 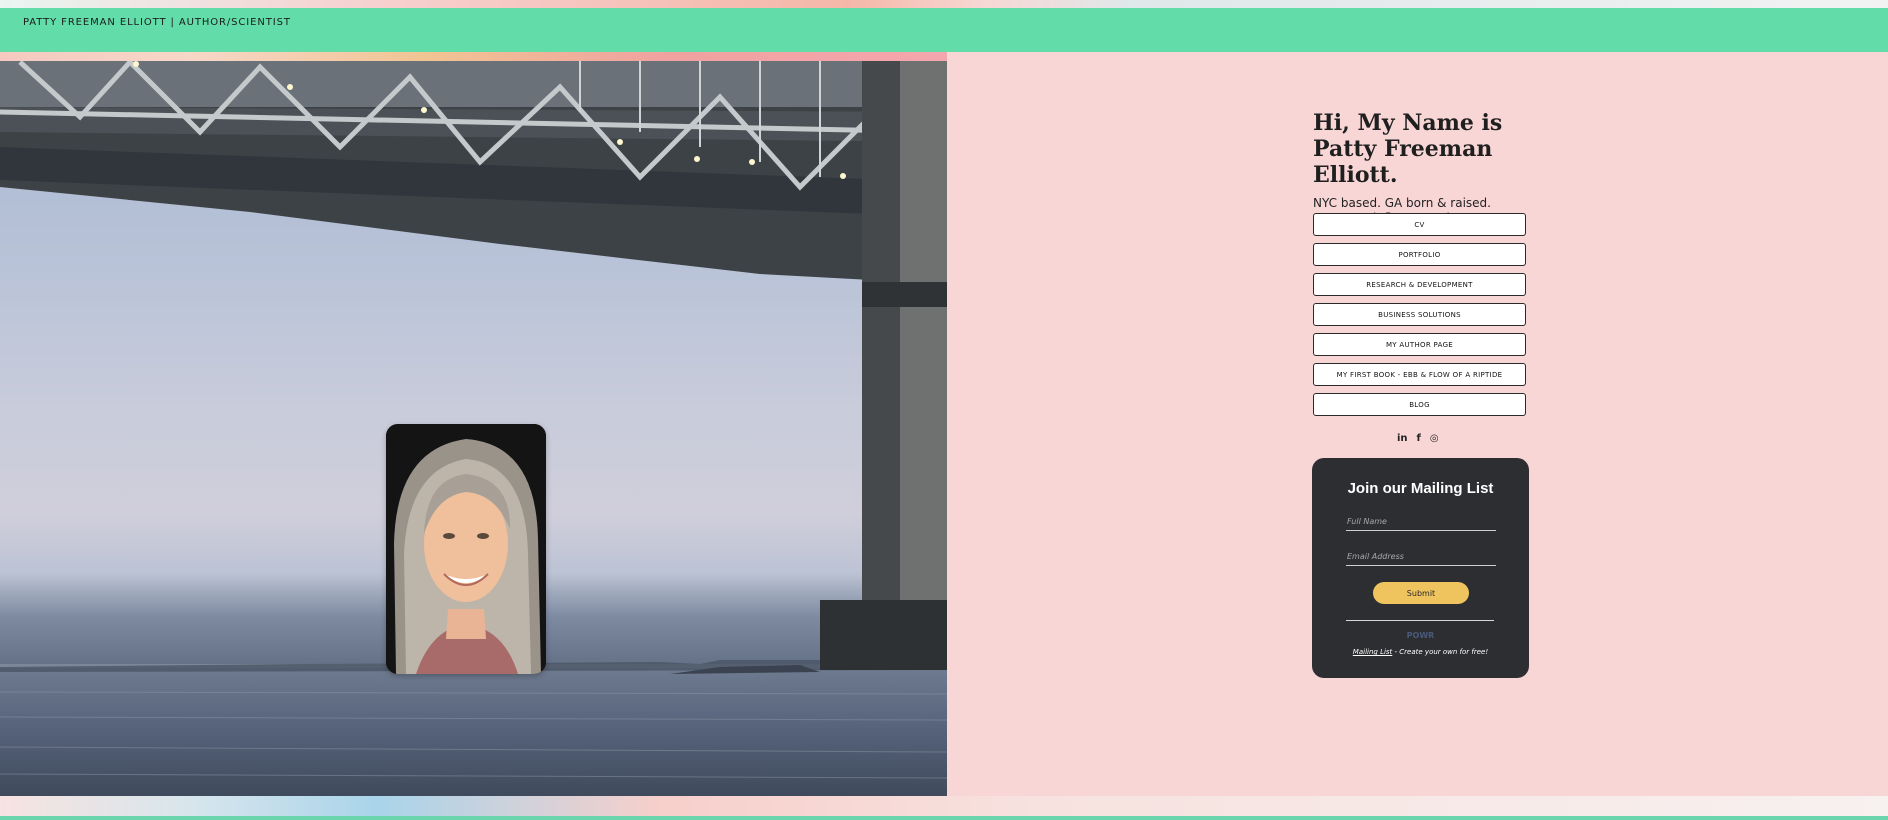 I want to click on nav-button-blog: BLOG, so click(x=1419, y=404).